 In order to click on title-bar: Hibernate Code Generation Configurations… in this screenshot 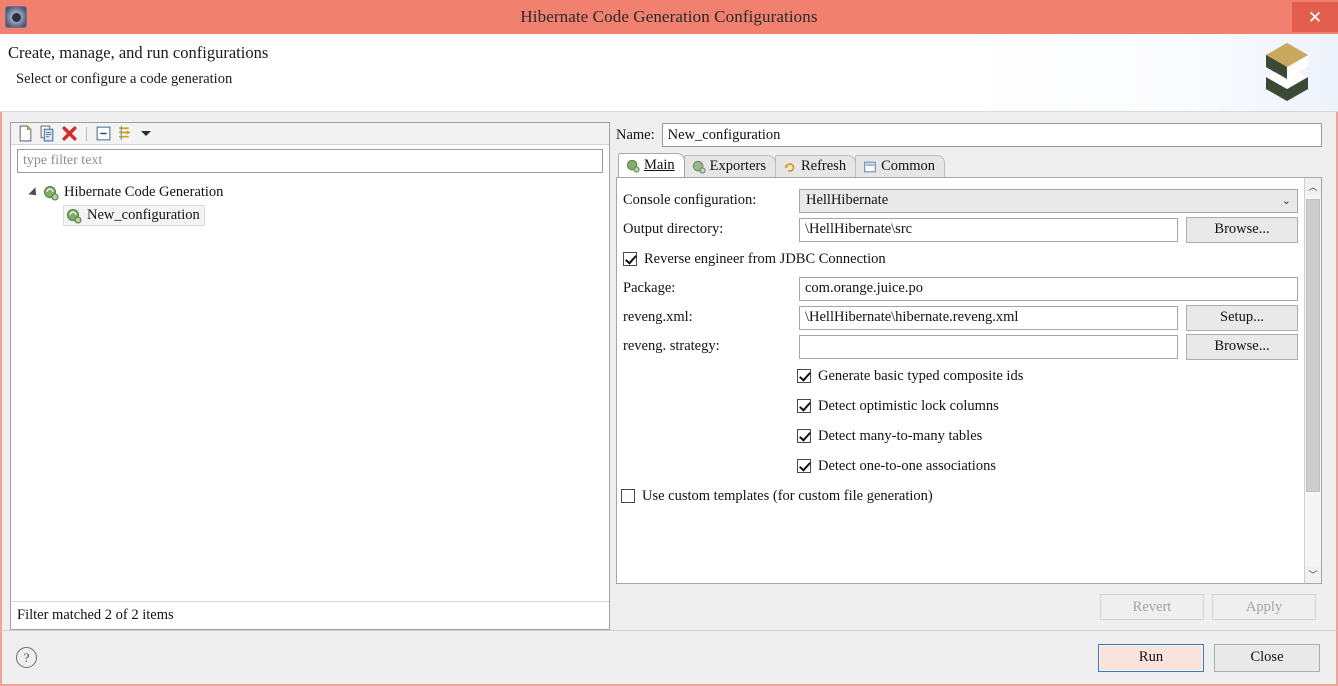, I will do `click(669, 17)`.